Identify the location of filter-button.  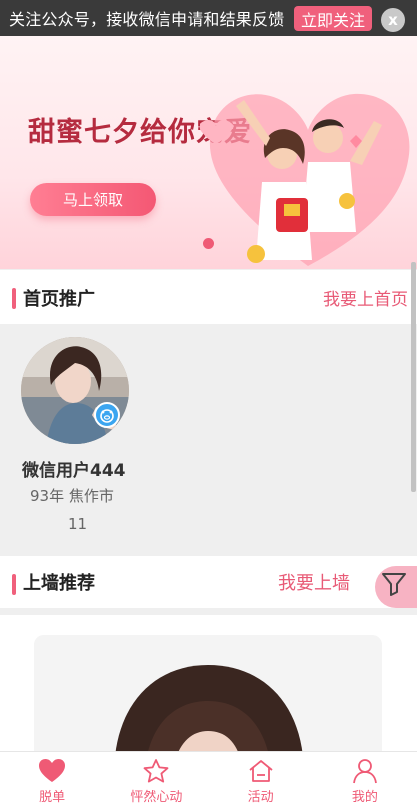
(396, 587).